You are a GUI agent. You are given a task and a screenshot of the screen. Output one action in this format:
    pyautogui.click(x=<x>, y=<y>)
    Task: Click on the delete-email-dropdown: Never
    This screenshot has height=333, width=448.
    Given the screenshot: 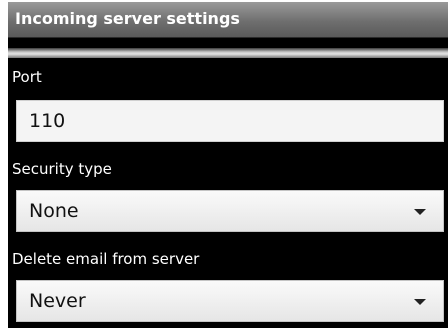 What is the action you would take?
    pyautogui.click(x=230, y=301)
    